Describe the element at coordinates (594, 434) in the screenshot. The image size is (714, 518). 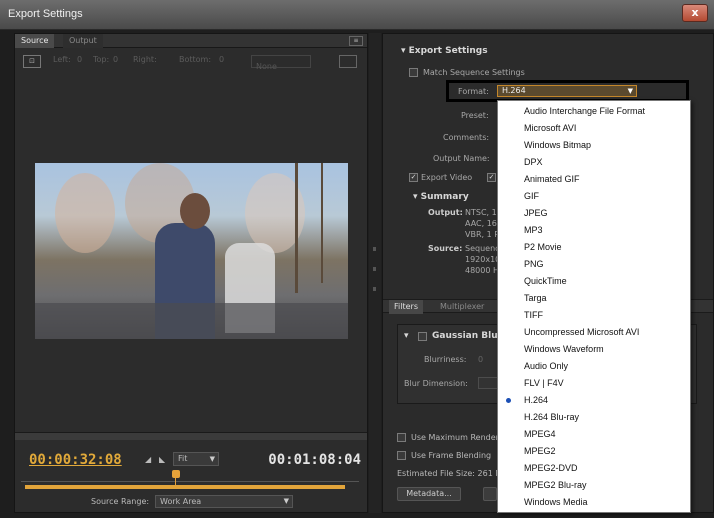
I see `format-option: MPEG4` at that location.